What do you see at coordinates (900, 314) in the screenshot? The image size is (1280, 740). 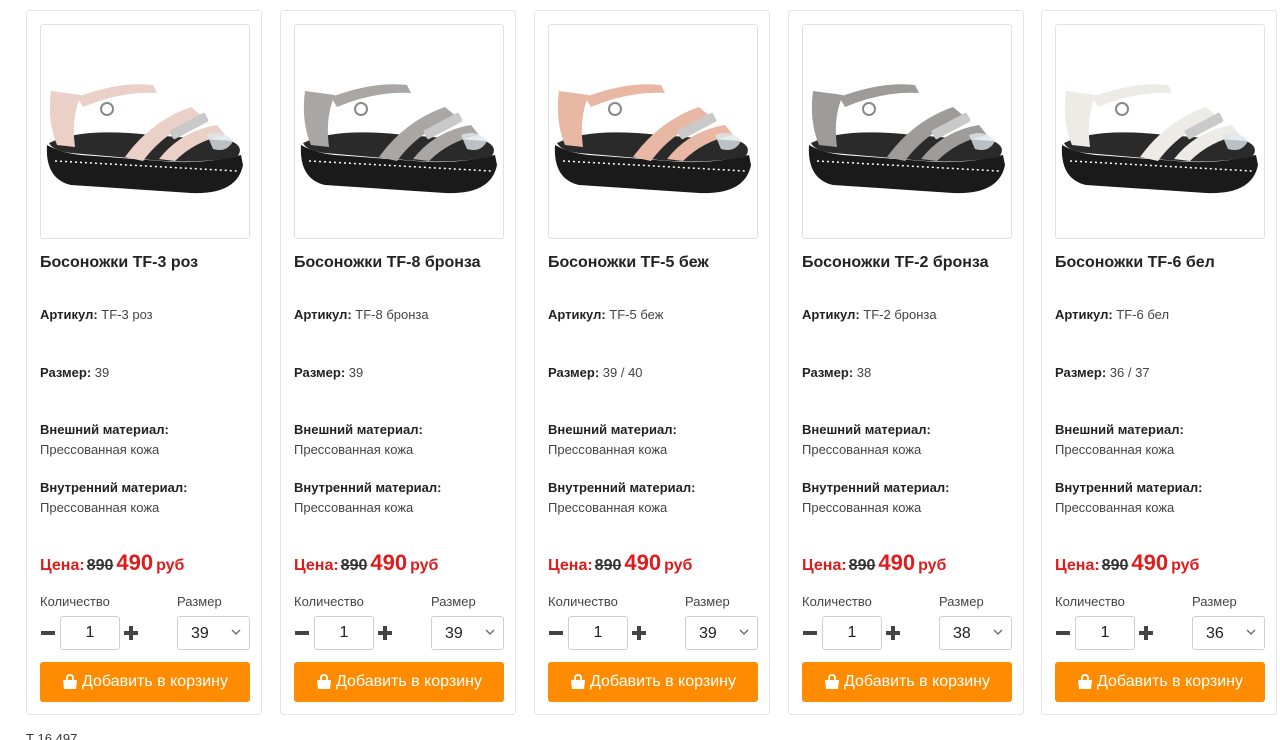 I see `article-value: TF-2 бронза` at bounding box center [900, 314].